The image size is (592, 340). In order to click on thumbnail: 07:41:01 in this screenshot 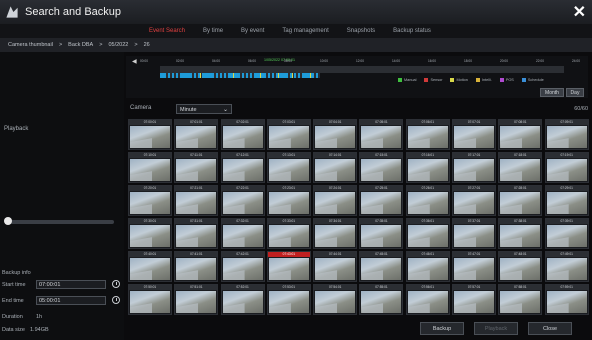, I will do `click(196, 266)`.